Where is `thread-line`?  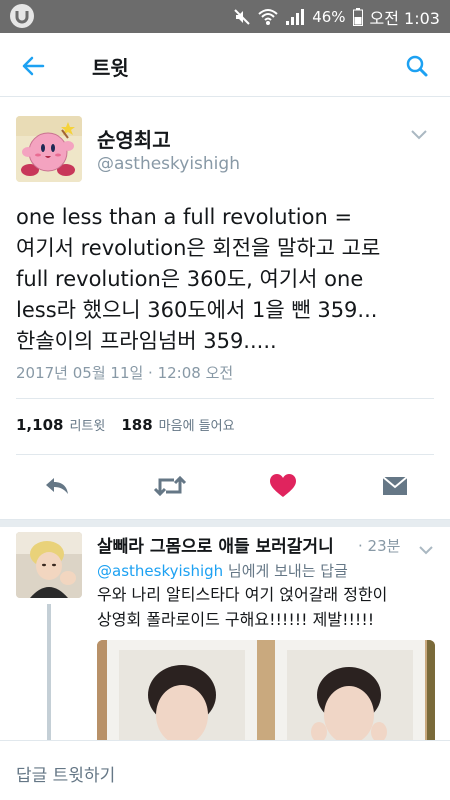 thread-line is located at coordinates (49, 672).